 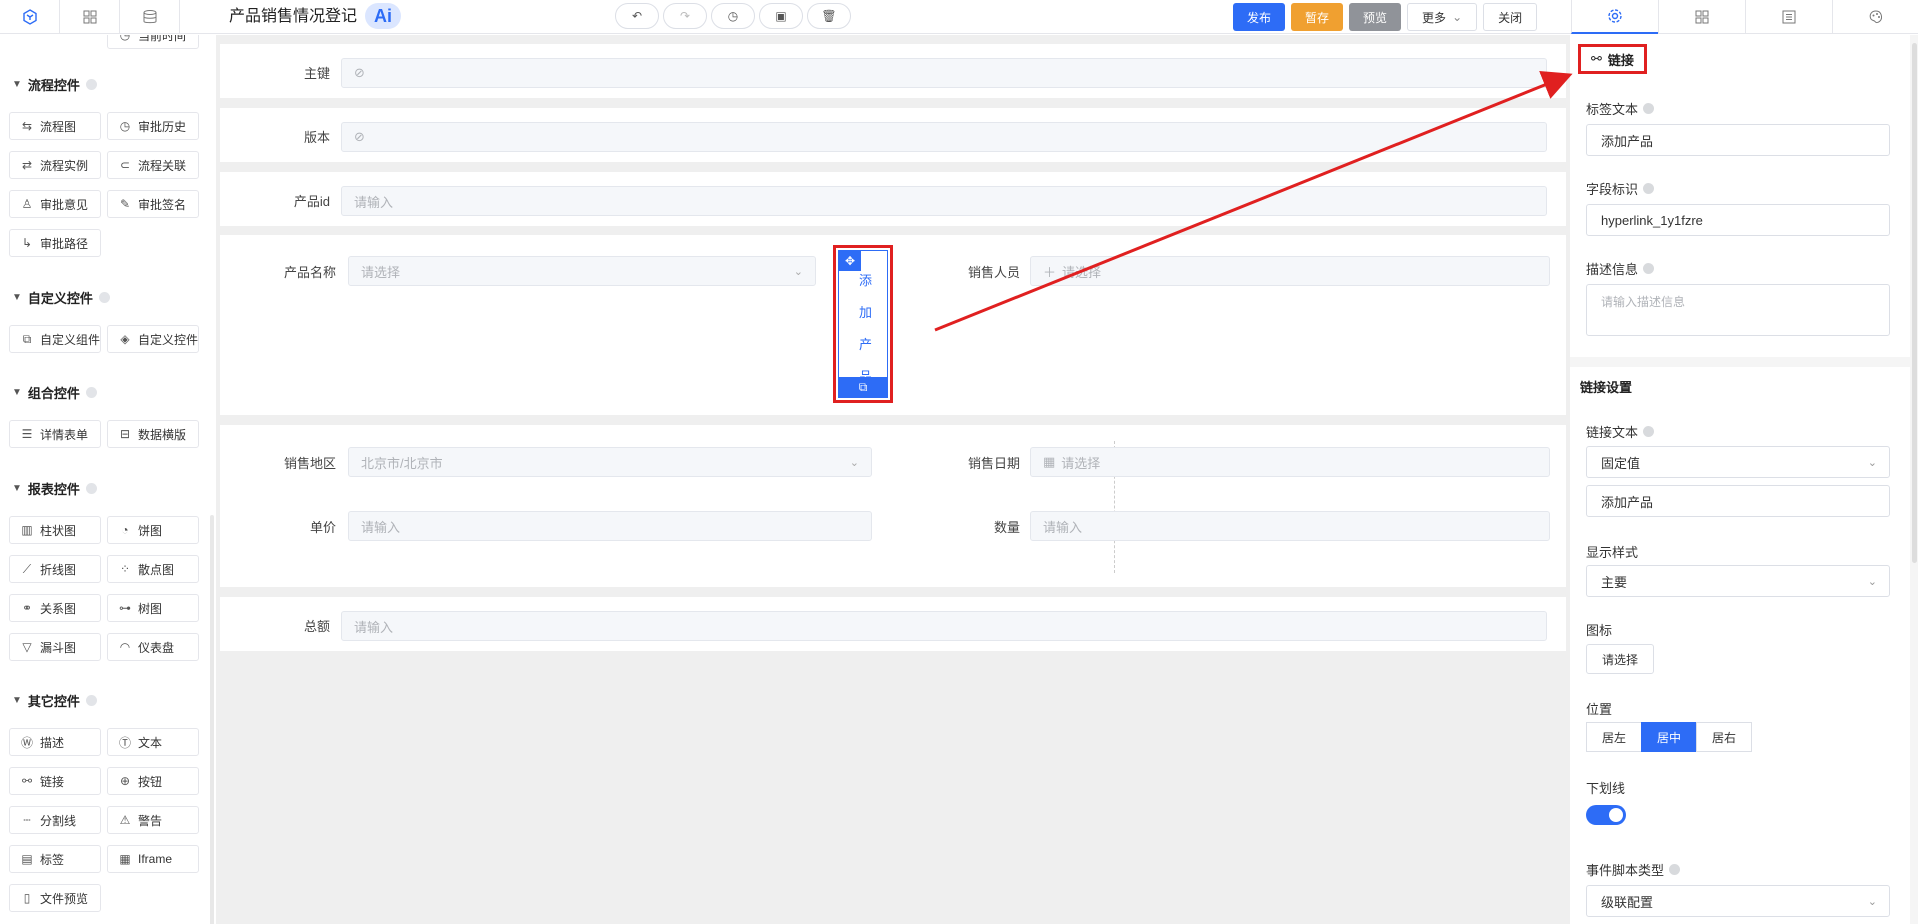 I want to click on selected-link-widget: 添加产品 ✥ ⧉, so click(x=863, y=324).